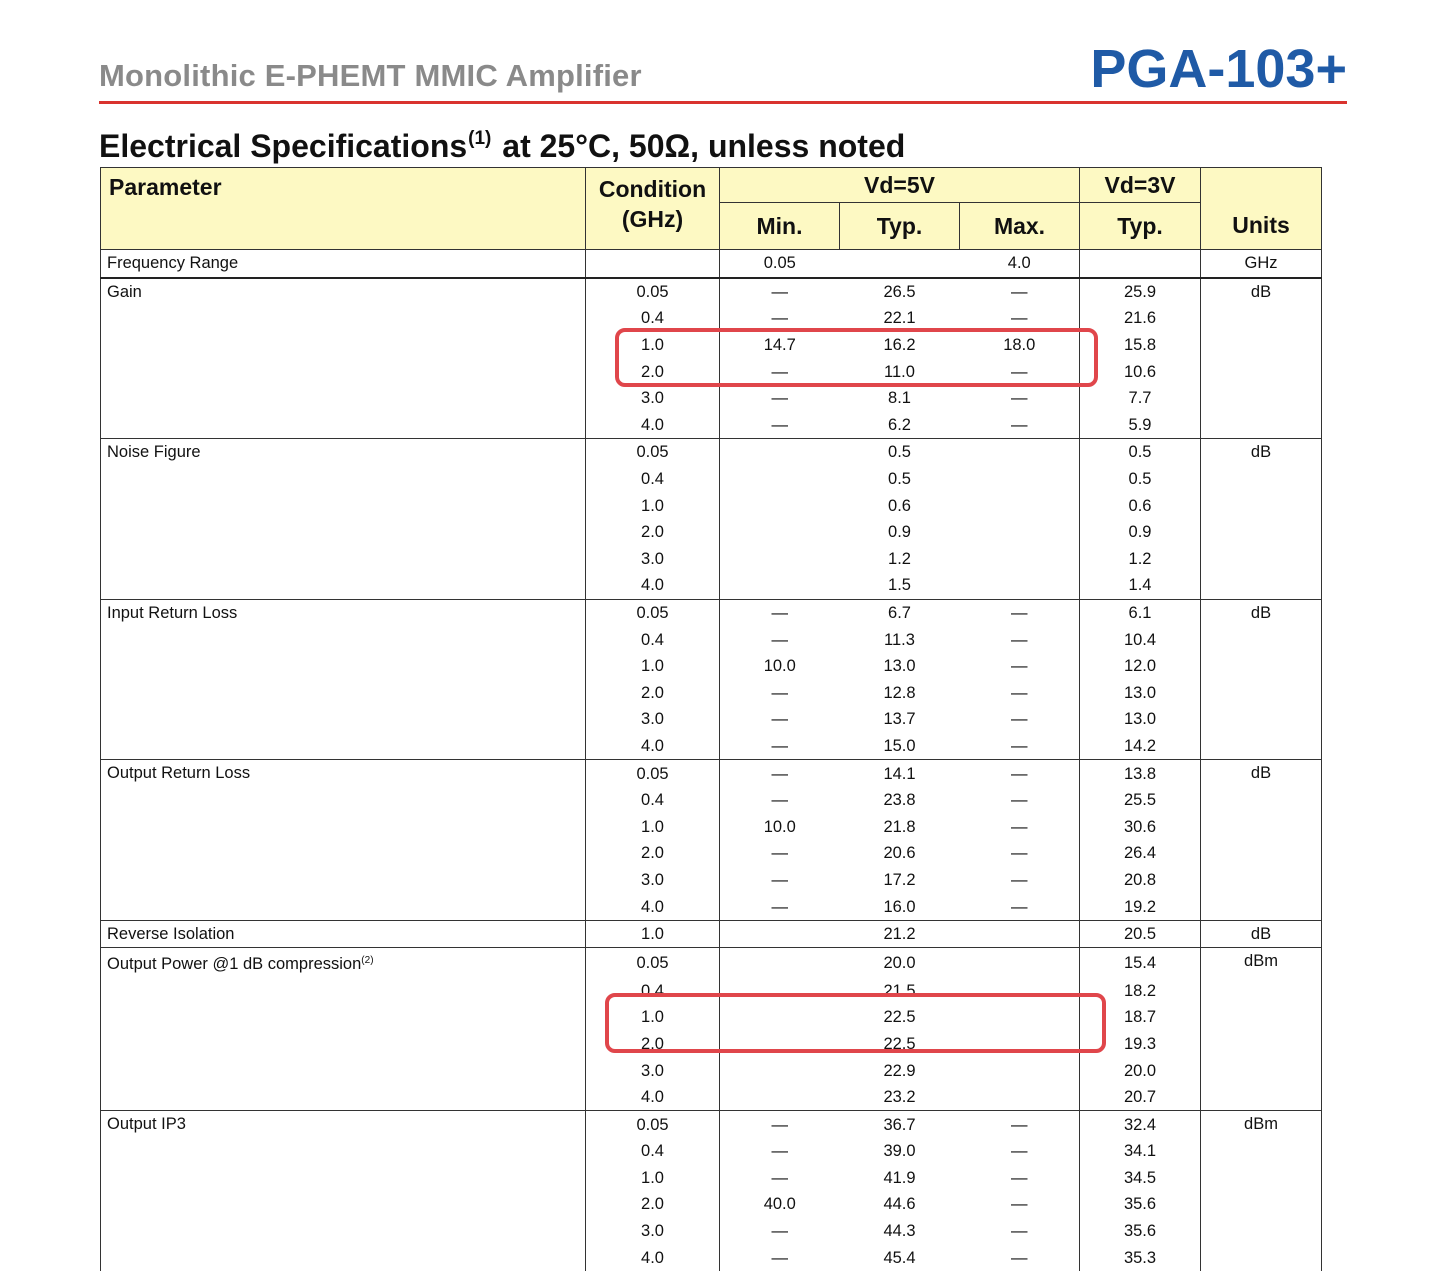 The height and width of the screenshot is (1271, 1436). What do you see at coordinates (1140, 263) in the screenshot?
I see `typ-3v-cell` at bounding box center [1140, 263].